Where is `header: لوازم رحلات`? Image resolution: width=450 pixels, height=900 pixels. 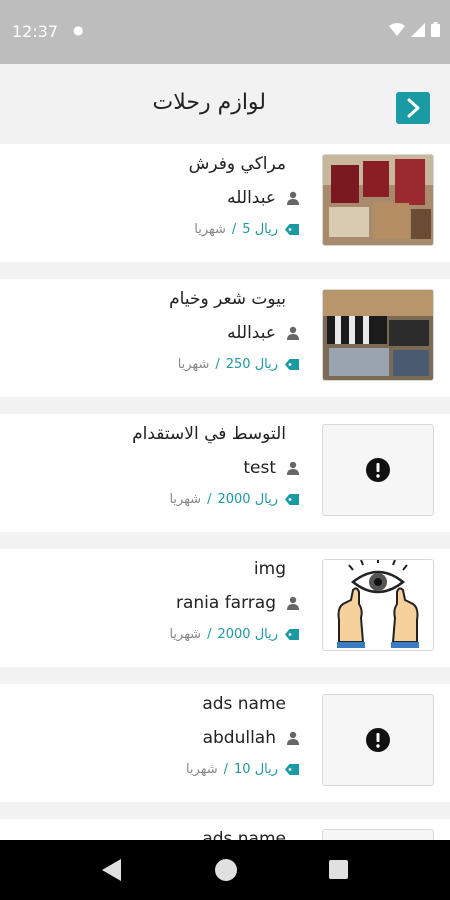 header: لوازم رحلات is located at coordinates (225, 104).